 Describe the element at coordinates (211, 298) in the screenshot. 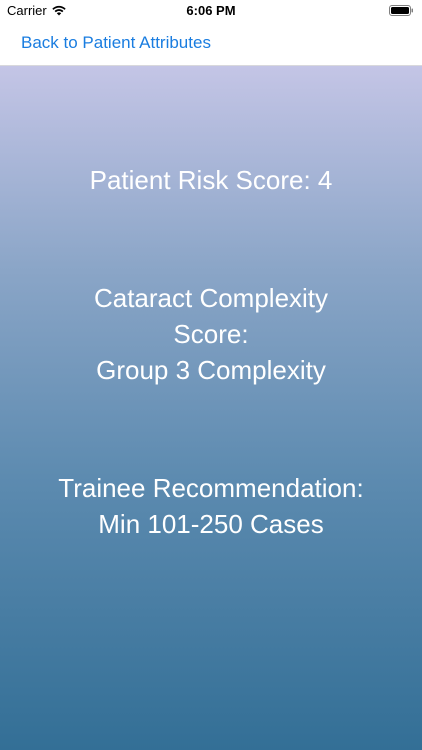

I see `complexity-line-1: Cataract Complexity` at that location.